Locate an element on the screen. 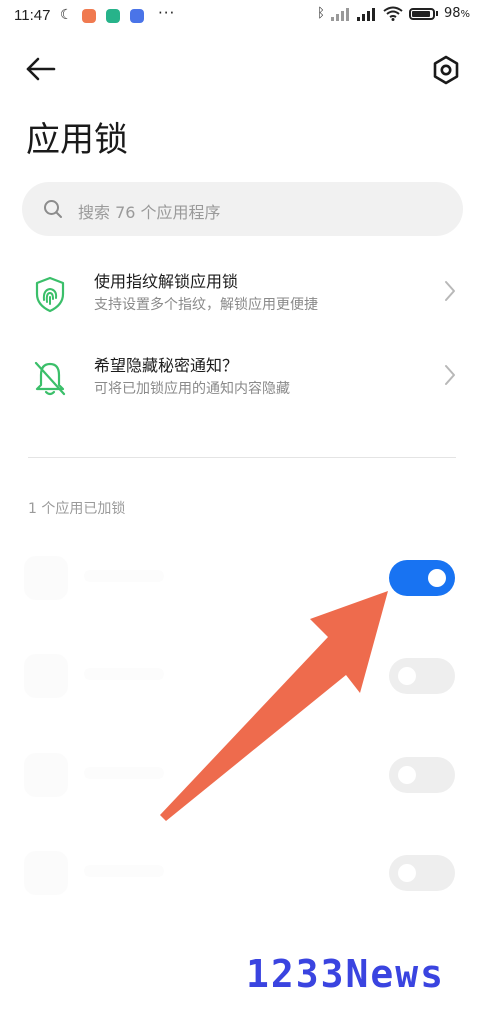 The width and height of the screenshot is (480, 1016). bell-off-icon is located at coordinates (50, 378).